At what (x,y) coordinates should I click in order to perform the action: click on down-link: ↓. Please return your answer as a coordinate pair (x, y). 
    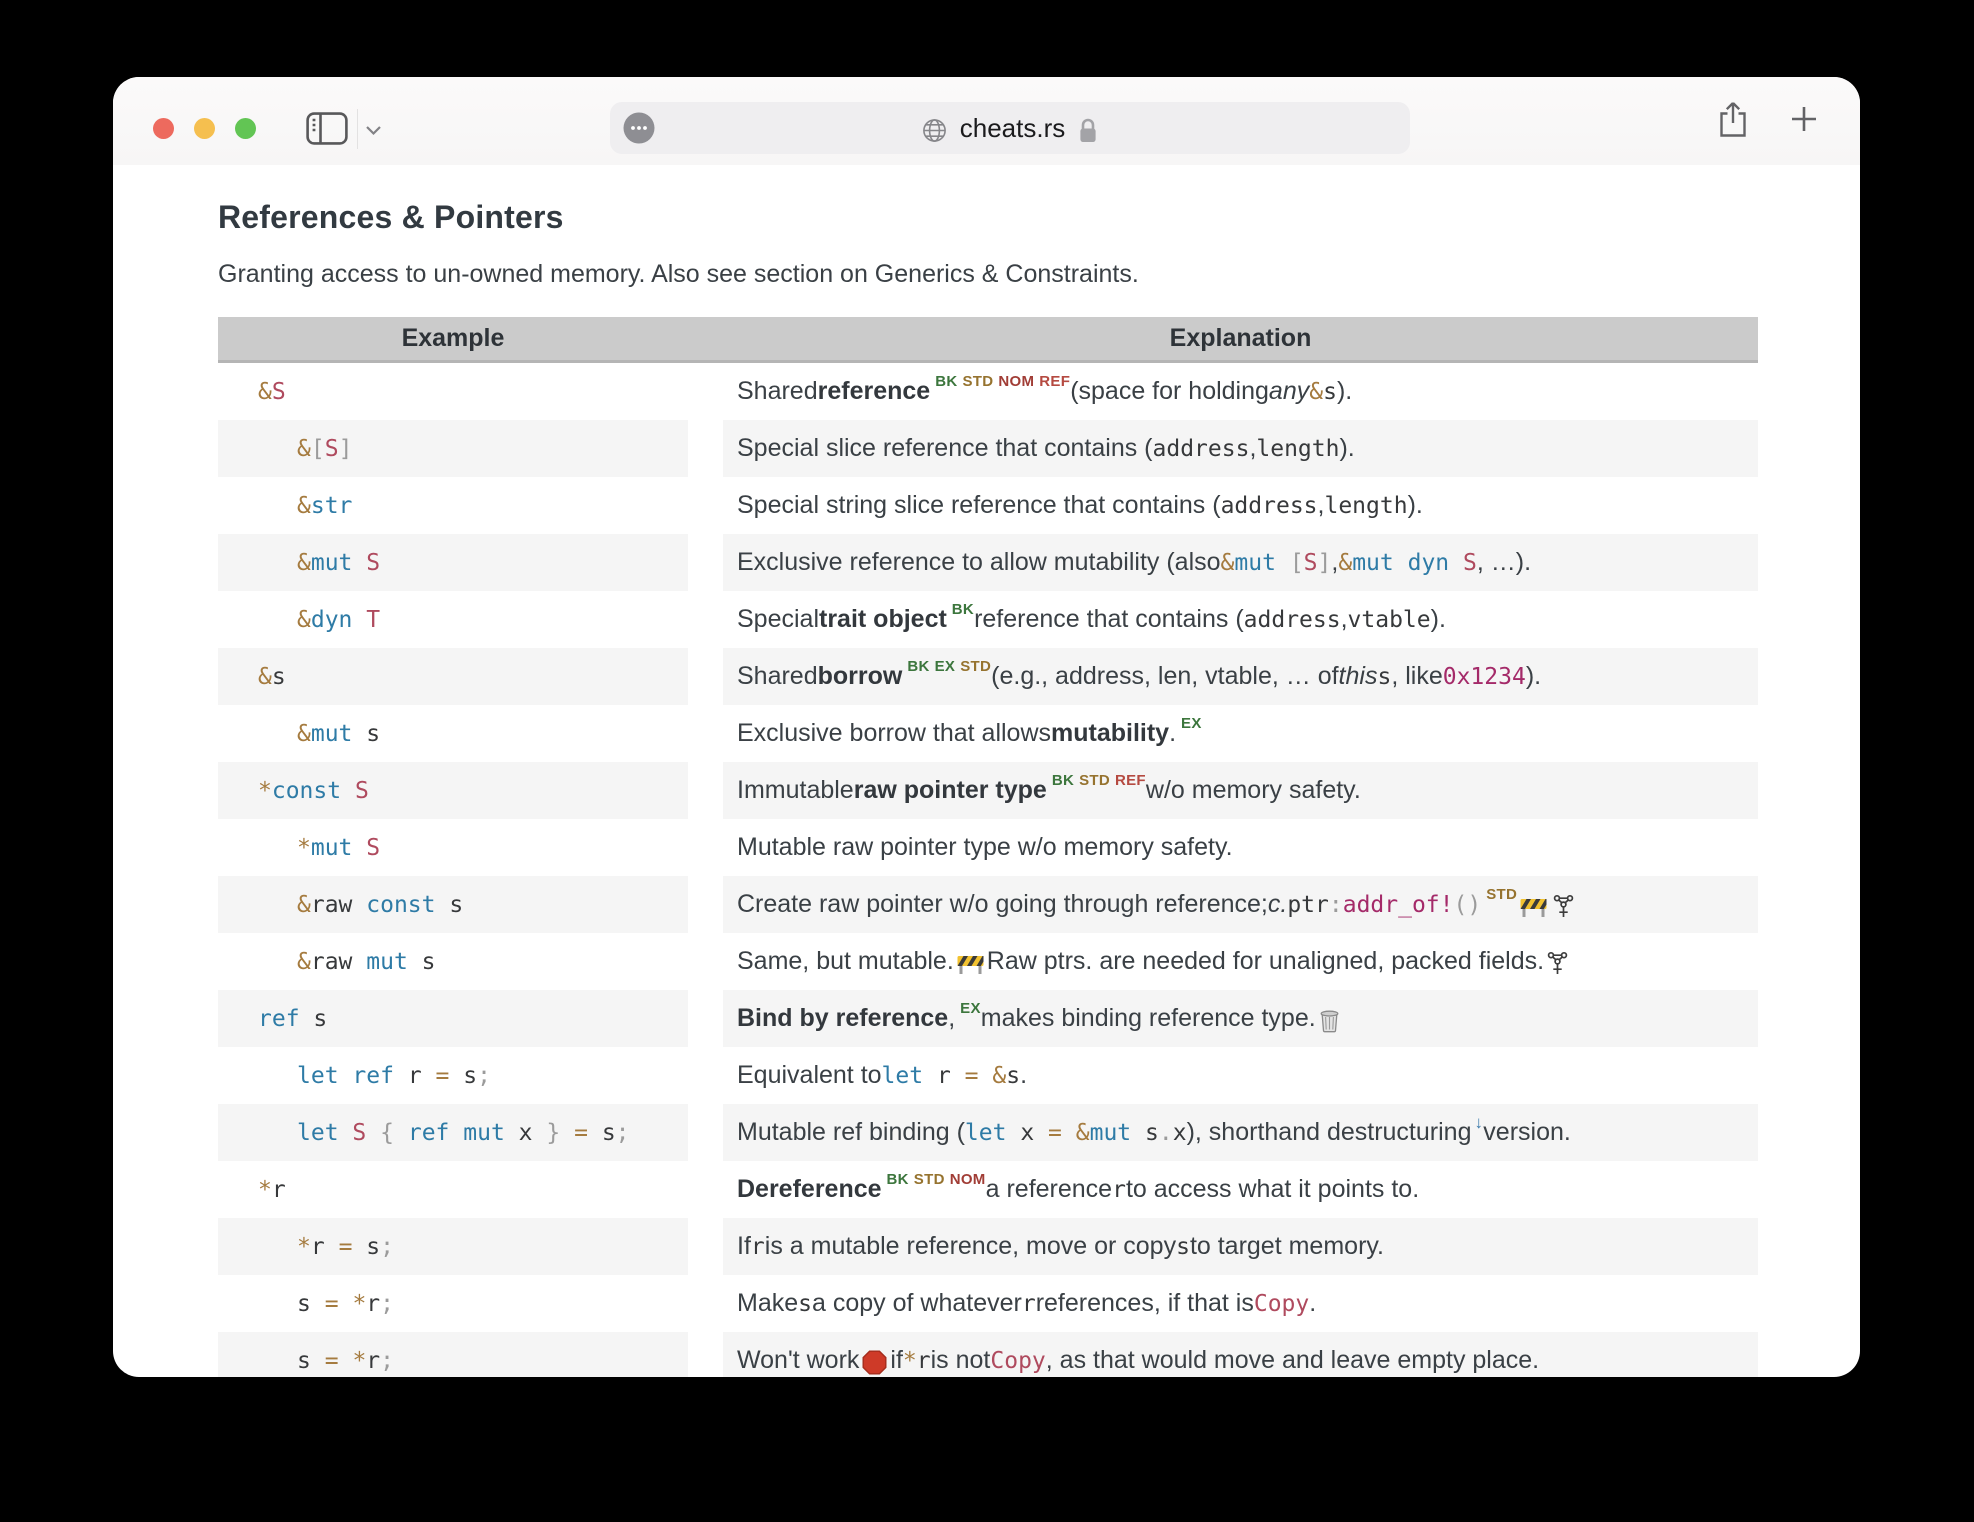
    Looking at the image, I should click on (1478, 1123).